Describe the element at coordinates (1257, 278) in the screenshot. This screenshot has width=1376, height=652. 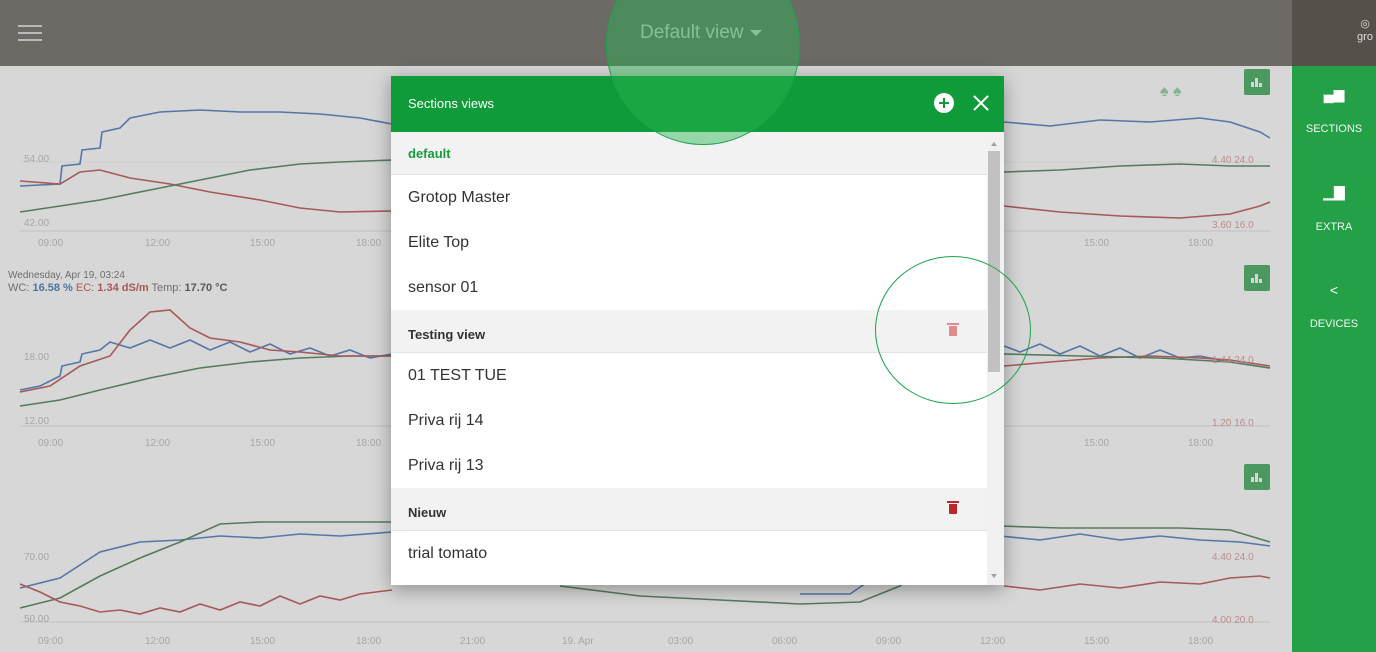
I see `chart-panel-2-button` at that location.